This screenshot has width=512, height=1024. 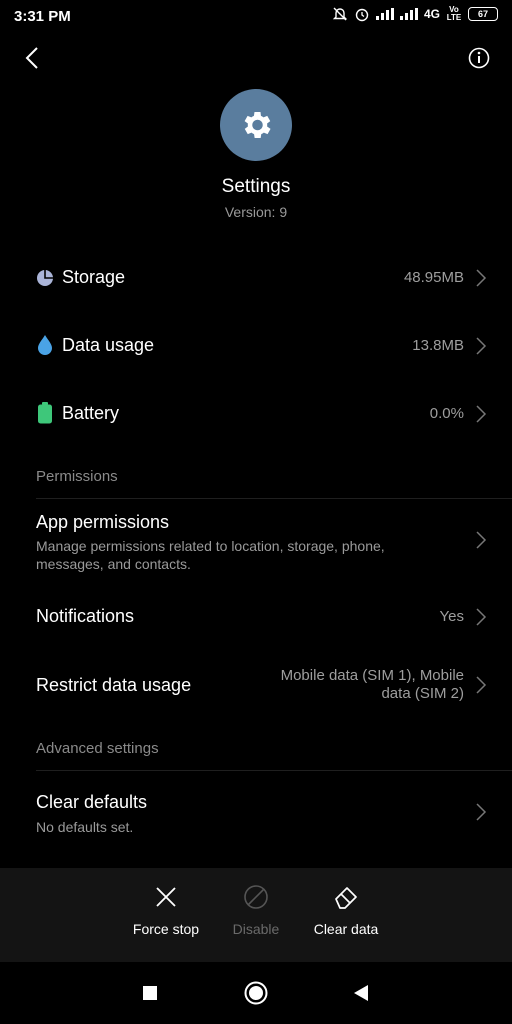 I want to click on restrict-data-value-line1: Mobile data (SIM 1), Mobile, so click(x=372, y=675).